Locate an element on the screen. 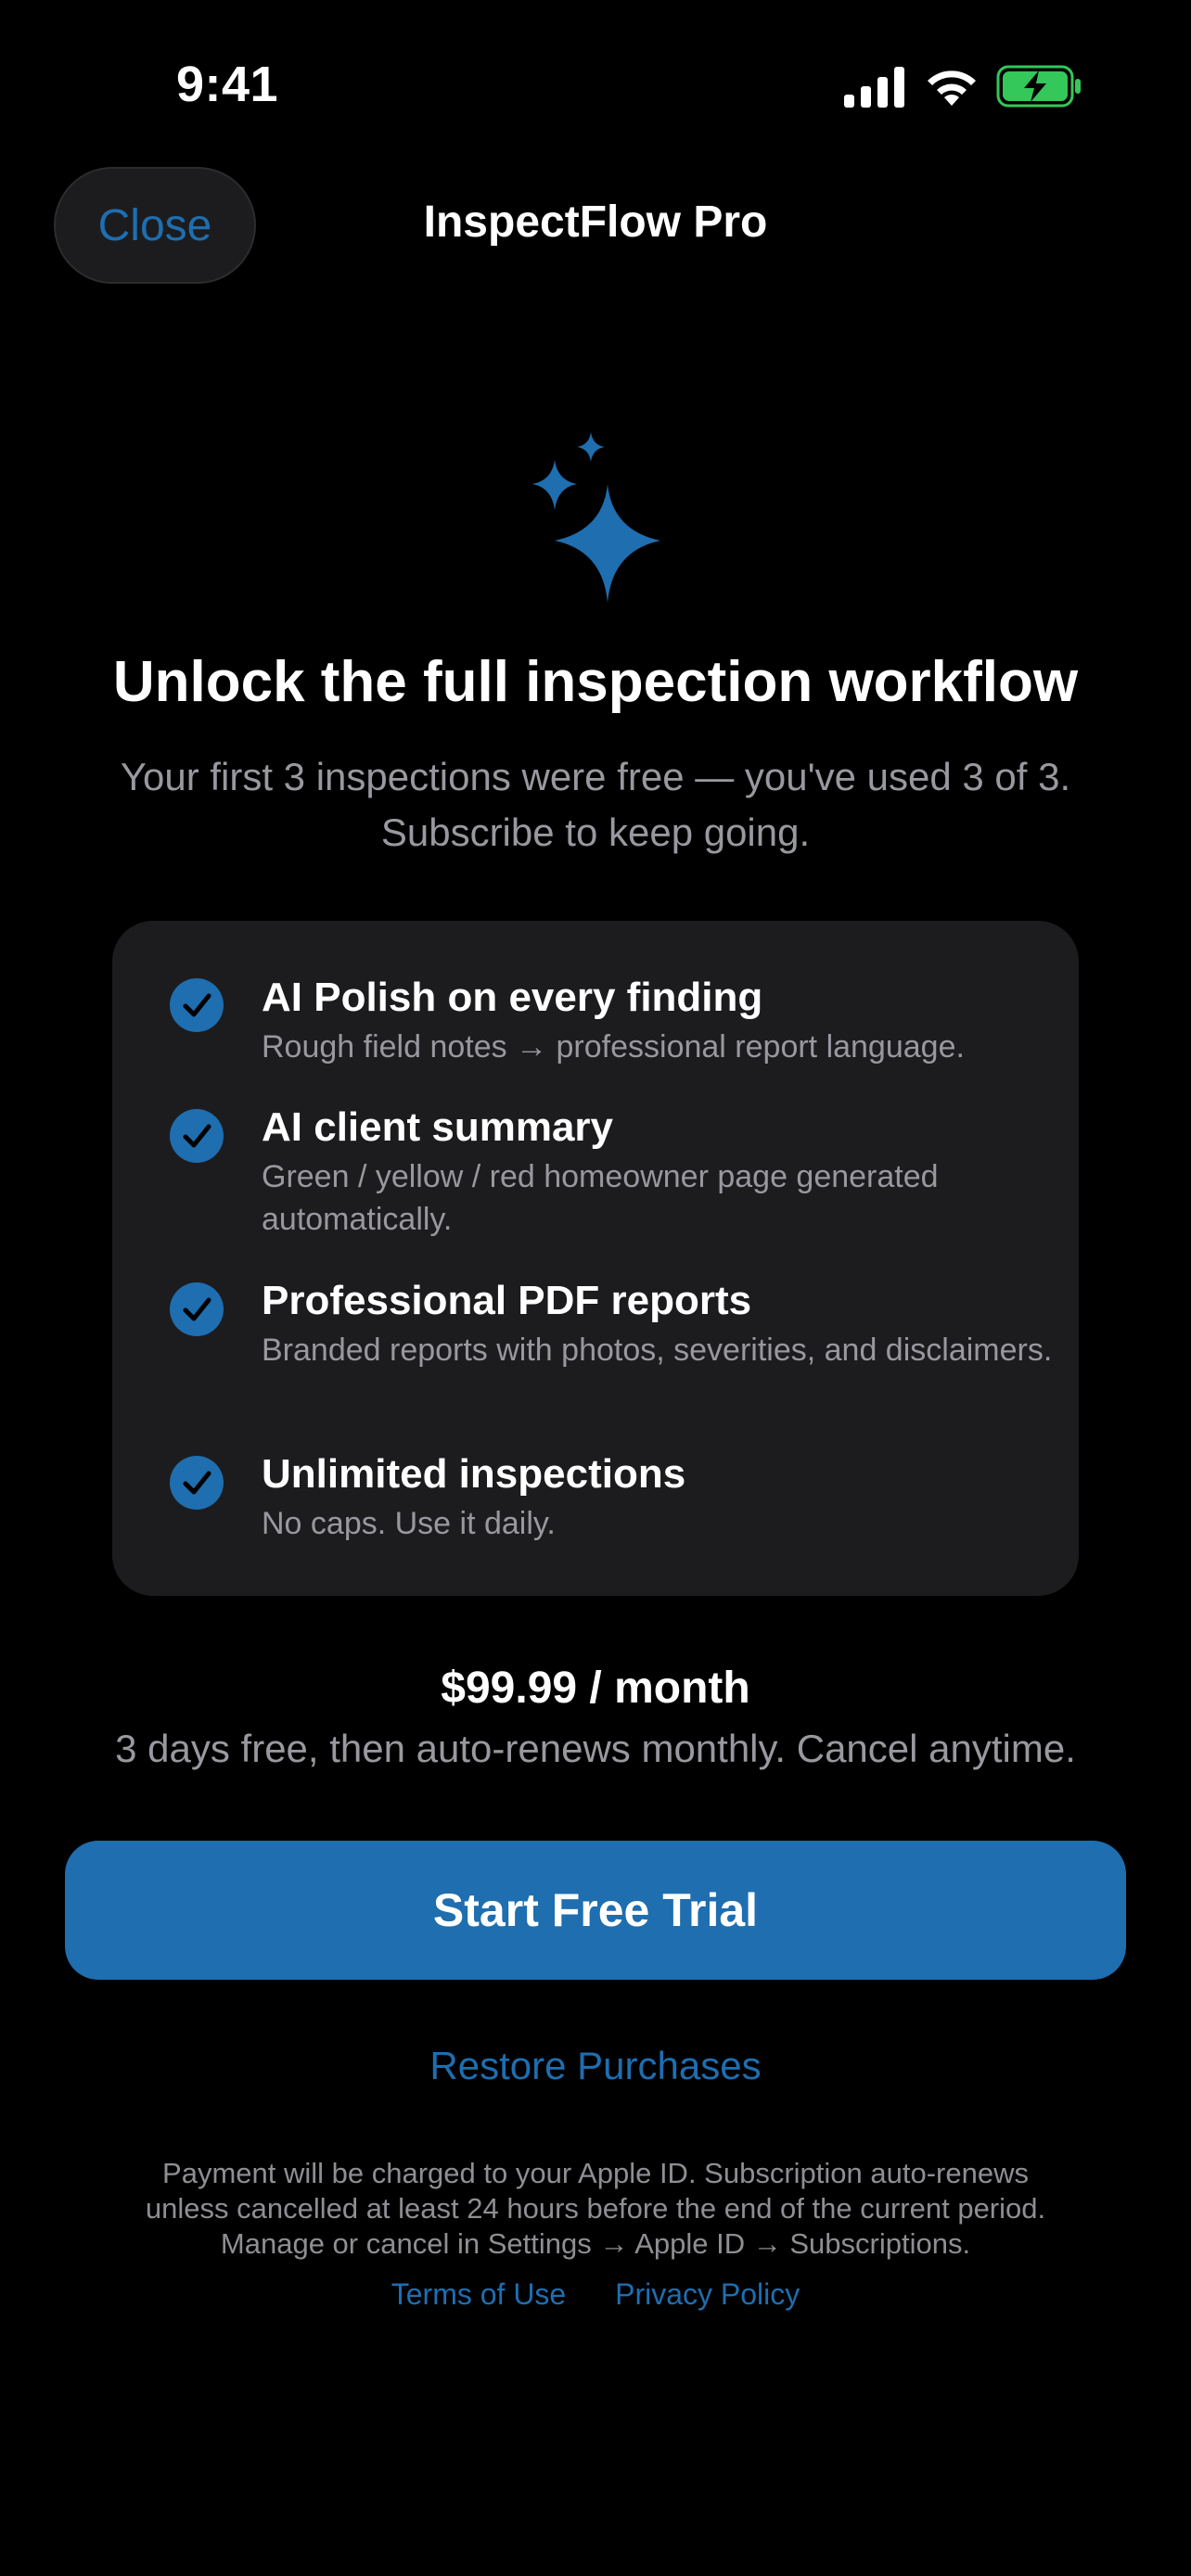  wifi-icon is located at coordinates (952, 88).